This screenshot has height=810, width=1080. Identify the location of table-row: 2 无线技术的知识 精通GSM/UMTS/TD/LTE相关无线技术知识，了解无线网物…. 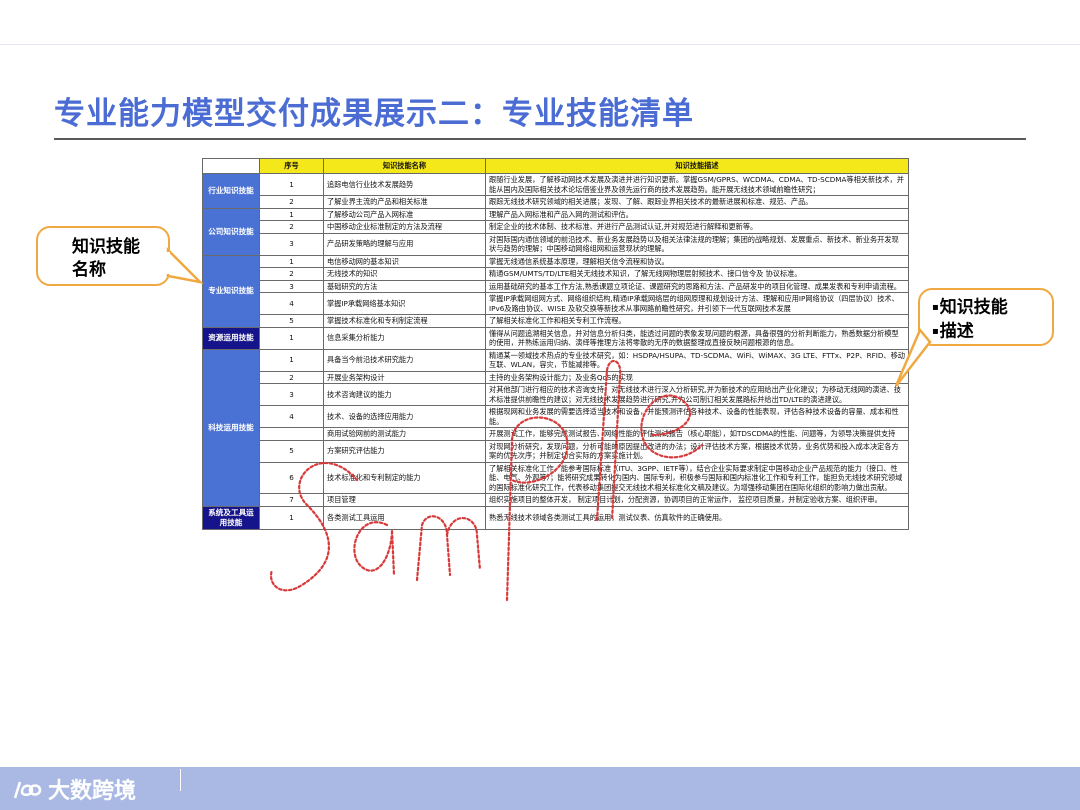
(556, 274).